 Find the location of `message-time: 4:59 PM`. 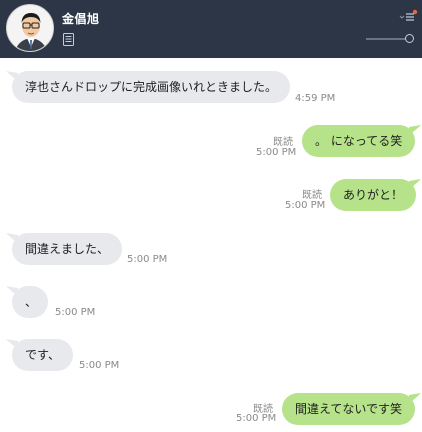

message-time: 4:59 PM is located at coordinates (315, 98).